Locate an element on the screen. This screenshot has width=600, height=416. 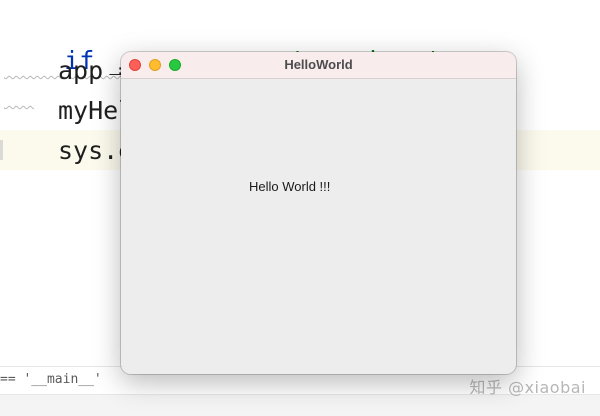
window-titlebar: HelloWorld is located at coordinates (318, 65).